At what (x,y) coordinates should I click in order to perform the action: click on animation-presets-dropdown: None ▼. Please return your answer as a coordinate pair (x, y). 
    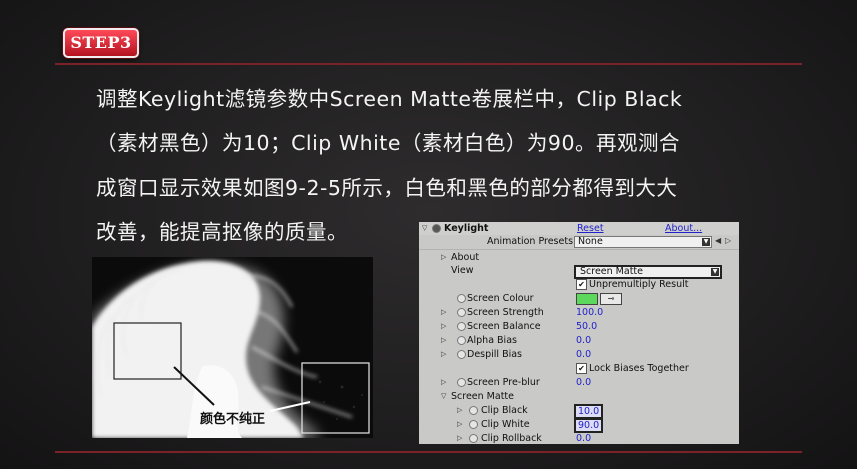
    Looking at the image, I should click on (643, 242).